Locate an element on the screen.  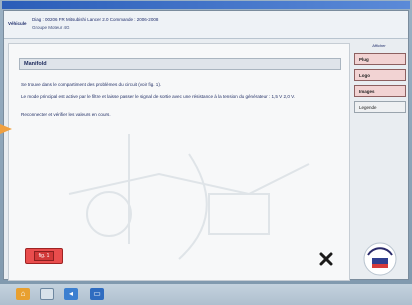
back-icon: ◂ is located at coordinates (71, 294).